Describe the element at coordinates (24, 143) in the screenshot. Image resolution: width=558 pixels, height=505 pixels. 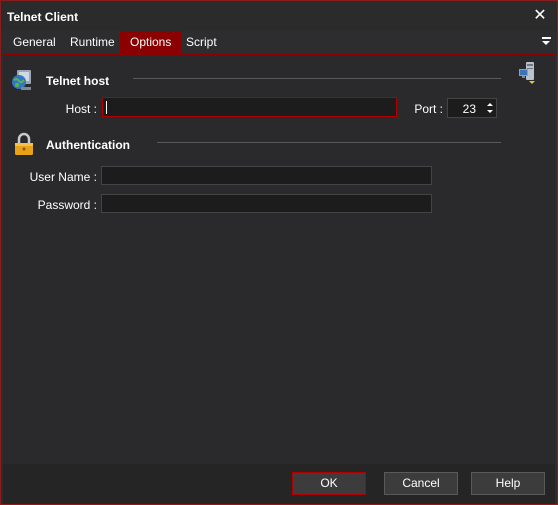
I see `padlock-icon` at that location.